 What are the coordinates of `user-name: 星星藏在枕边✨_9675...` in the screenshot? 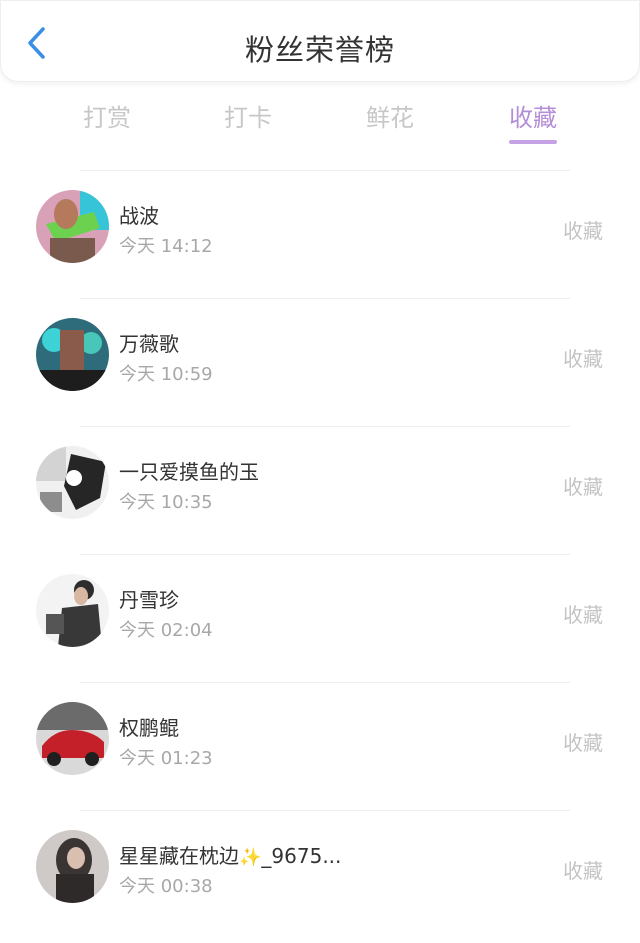 It's located at (230, 856).